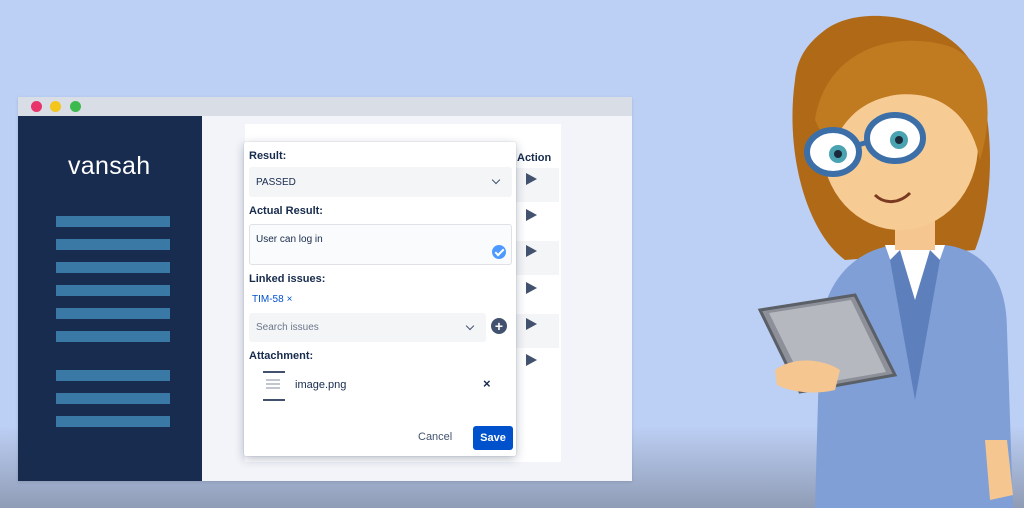 This screenshot has height=508, width=1024. I want to click on close-window-dot, so click(36, 106).